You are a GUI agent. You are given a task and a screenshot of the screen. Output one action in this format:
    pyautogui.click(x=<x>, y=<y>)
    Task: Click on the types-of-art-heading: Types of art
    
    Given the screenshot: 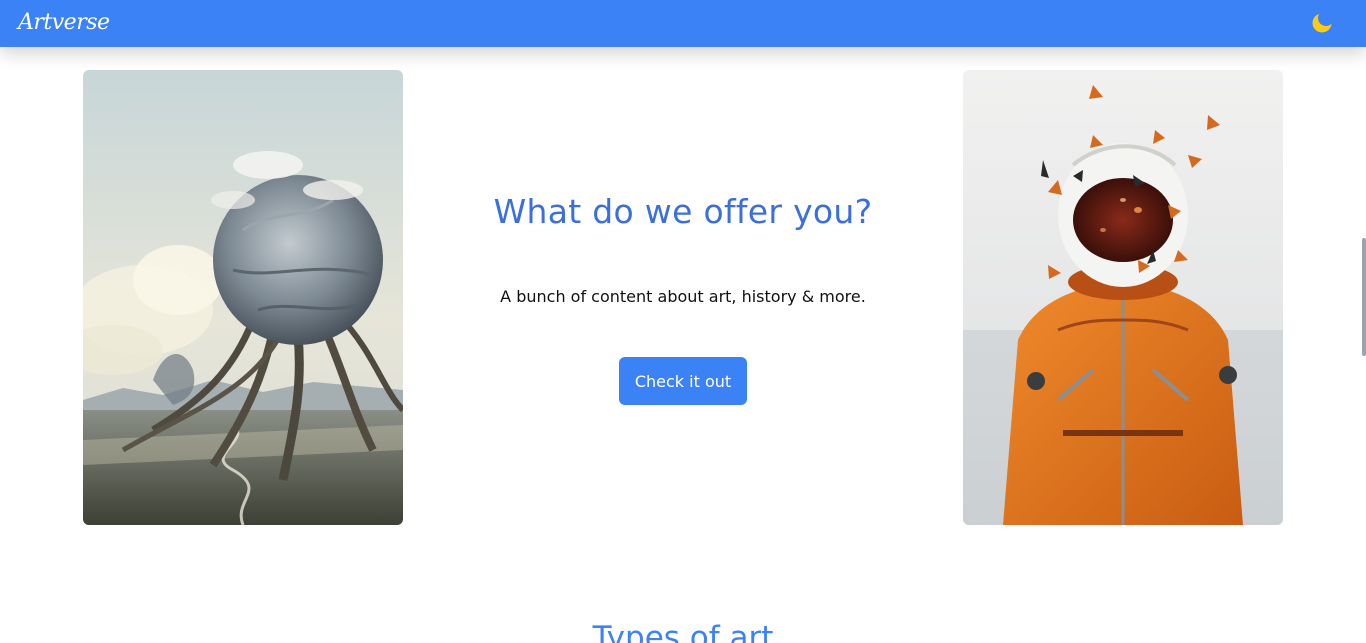 What is the action you would take?
    pyautogui.click(x=683, y=631)
    